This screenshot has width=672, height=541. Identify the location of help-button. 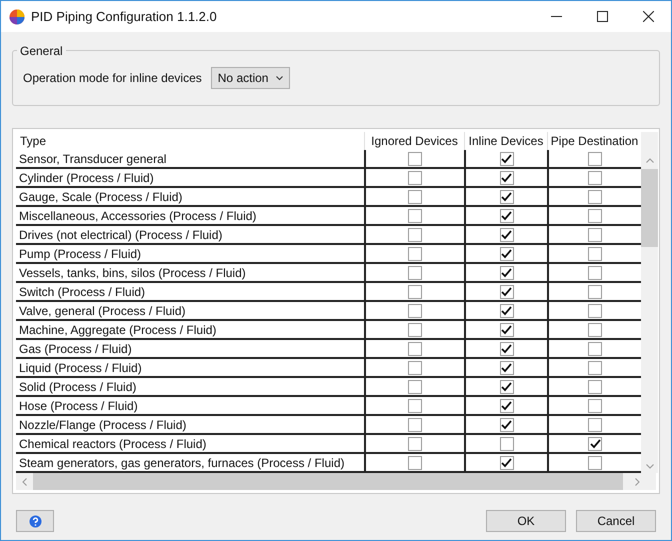
(35, 521).